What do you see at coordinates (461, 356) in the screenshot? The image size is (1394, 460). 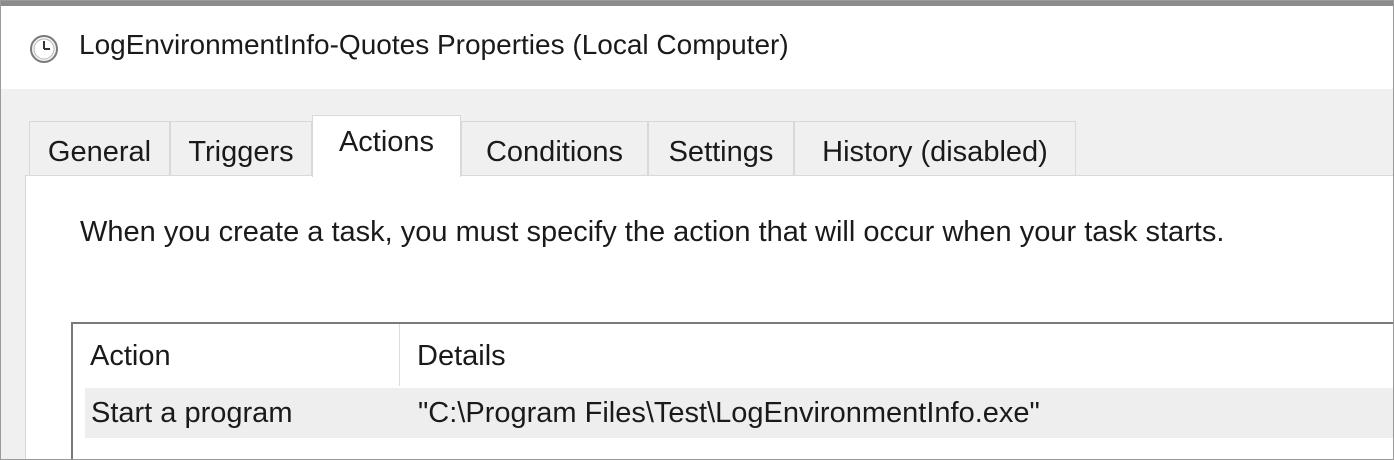 I see `column-header-details: Details` at bounding box center [461, 356].